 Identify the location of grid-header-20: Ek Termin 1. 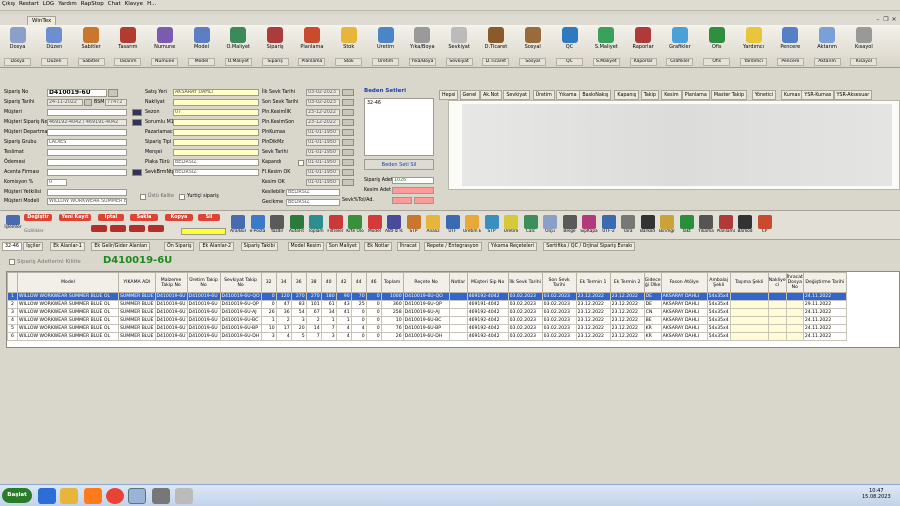
(593, 282).